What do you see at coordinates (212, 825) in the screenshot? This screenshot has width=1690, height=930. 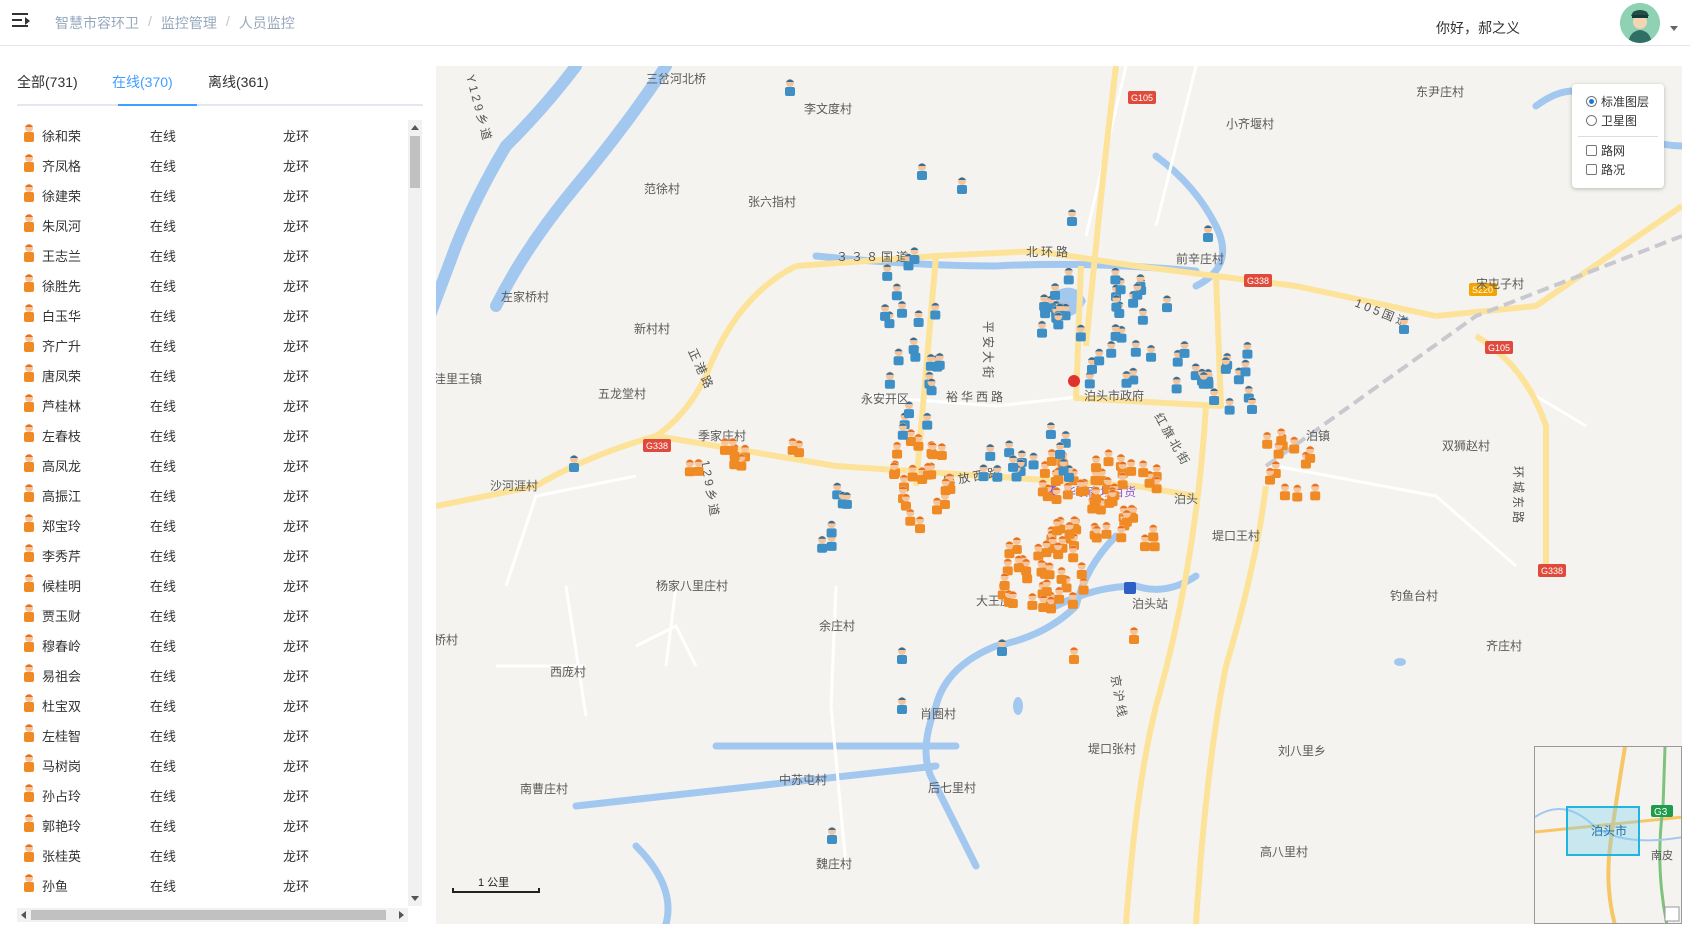 I see `worker-row: 郭艳玲 在线 龙环` at bounding box center [212, 825].